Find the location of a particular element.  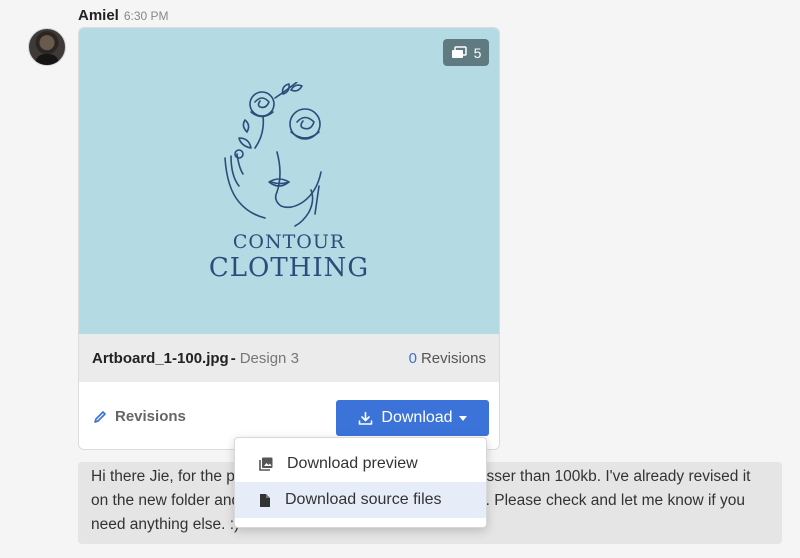

brand-line-2: CLOTHING is located at coordinates (289, 268).